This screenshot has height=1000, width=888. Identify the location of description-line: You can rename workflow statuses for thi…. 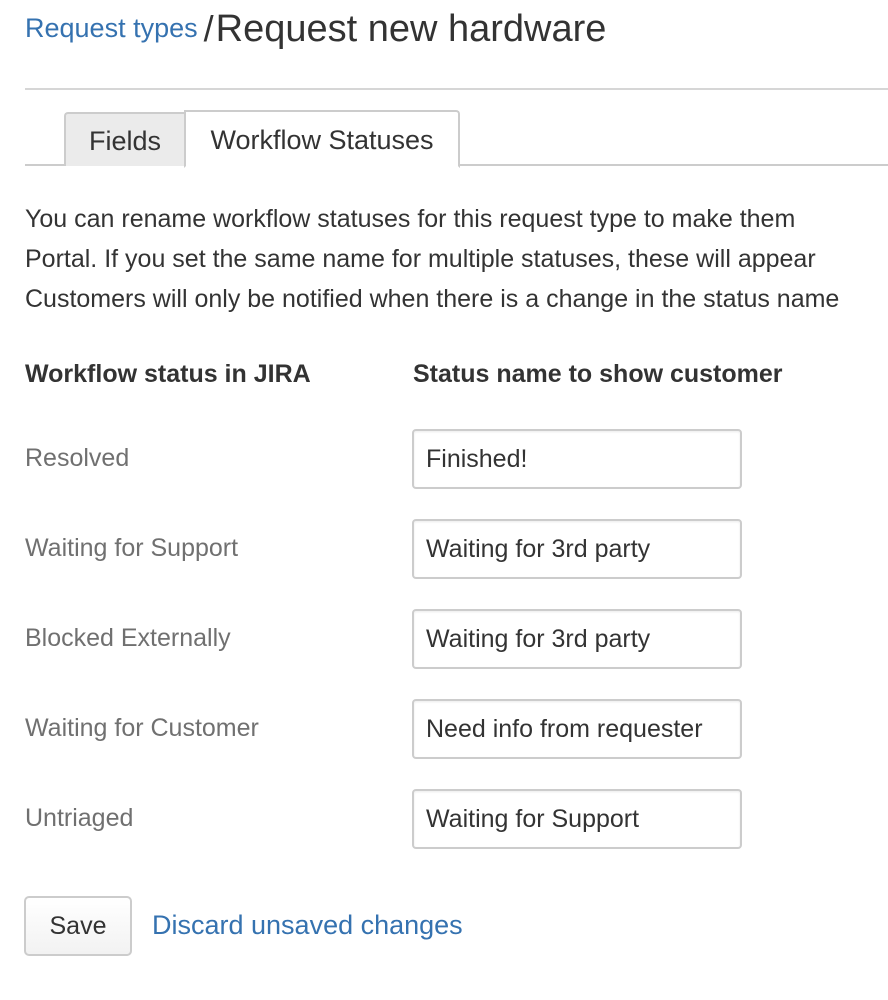
(410, 219).